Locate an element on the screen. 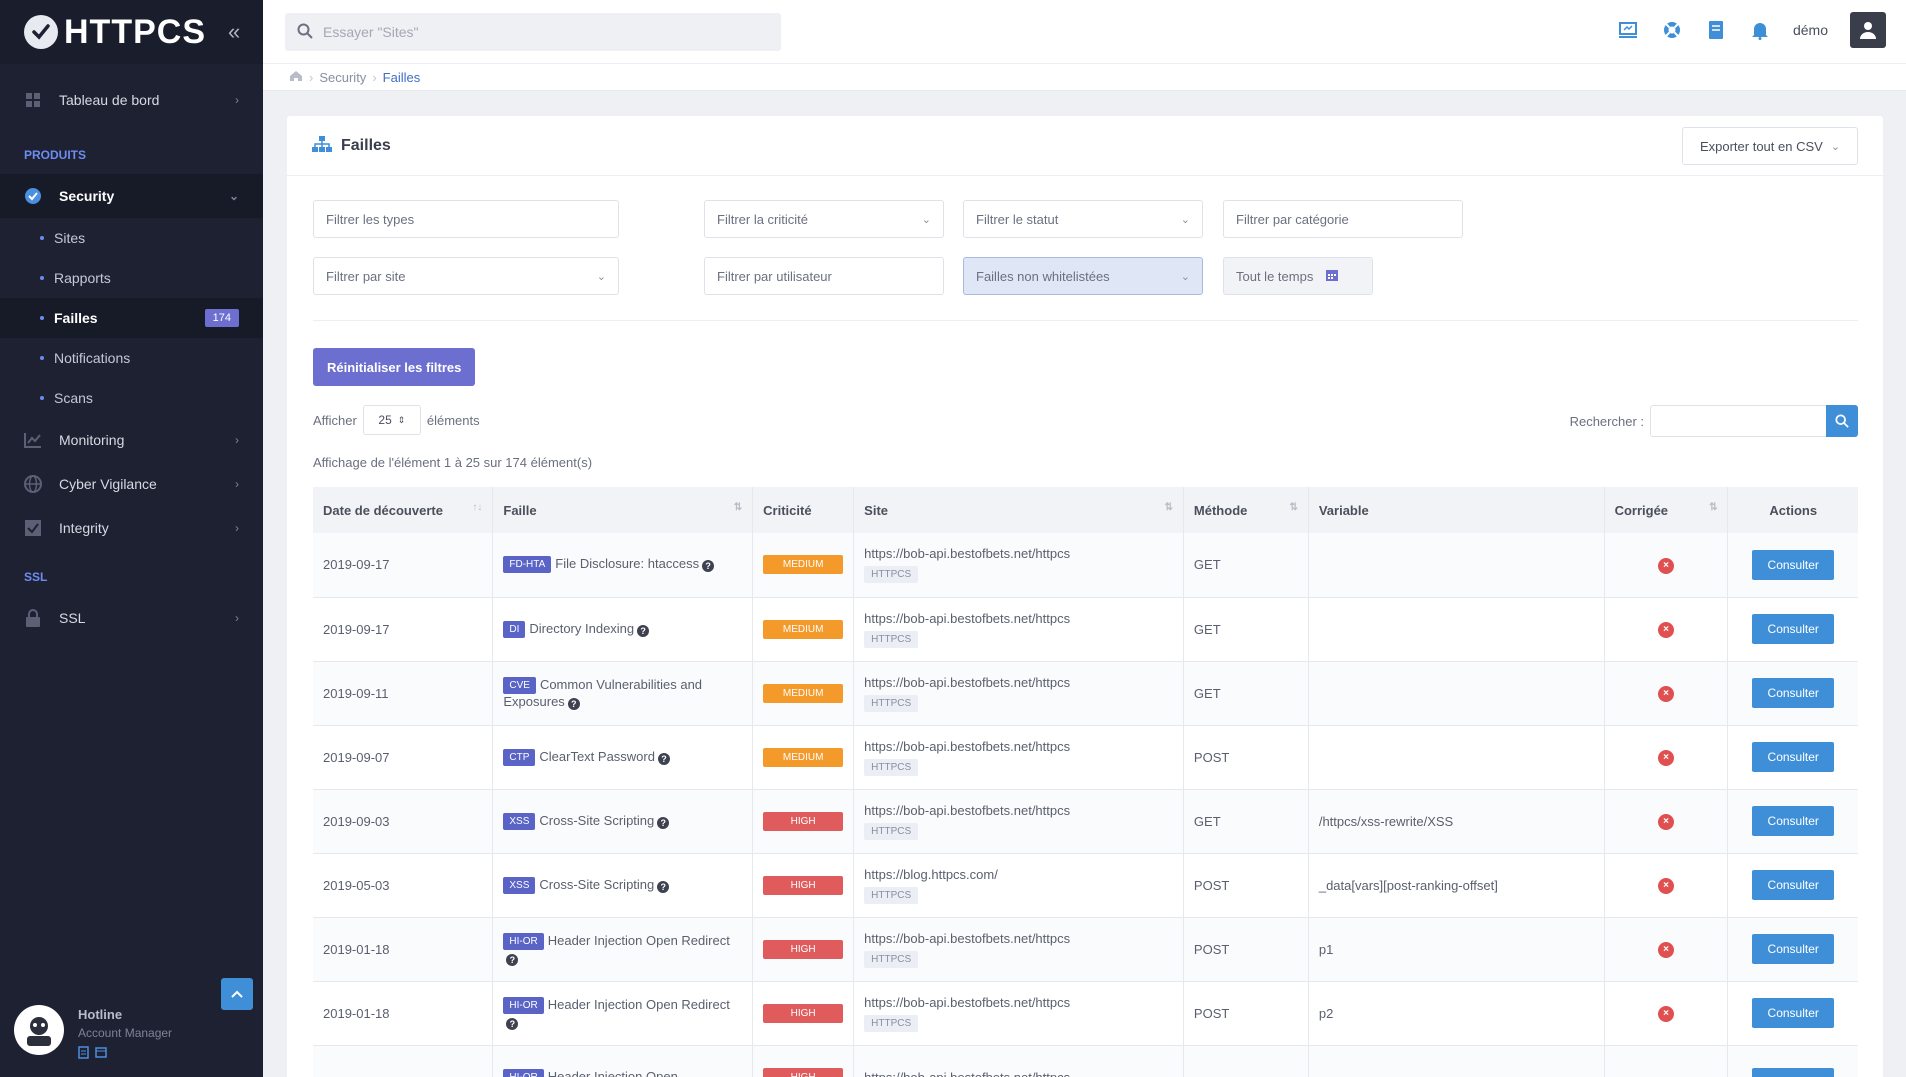 Image resolution: width=1906 pixels, height=1077 pixels. sidebar-item-rapports: Rapports is located at coordinates (131, 278).